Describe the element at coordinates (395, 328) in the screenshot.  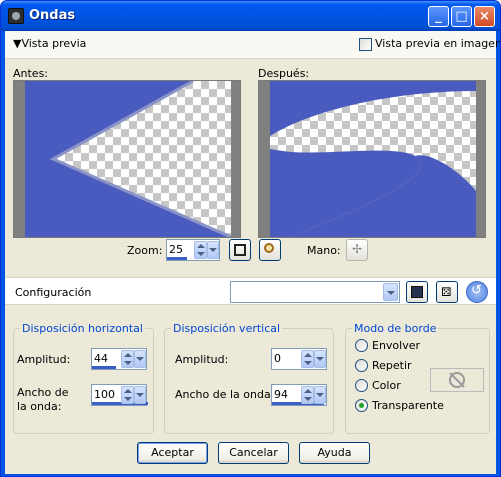
I see `edge-mode-title: Modo de borde` at that location.